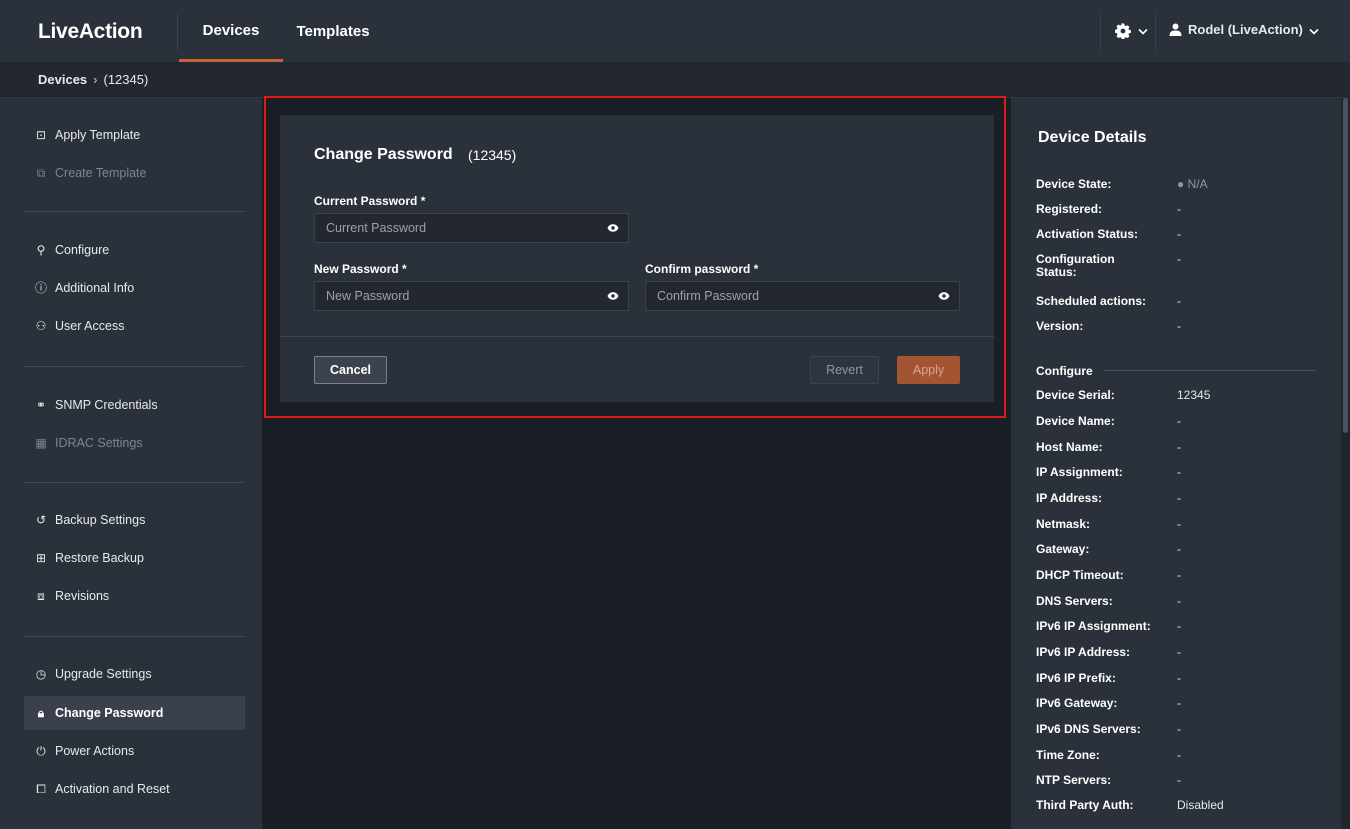 Image resolution: width=1350 pixels, height=829 pixels. Describe the element at coordinates (1088, 729) in the screenshot. I see `detail-label-ipv6-dns-servers: IPv6 DNS Servers:` at that location.